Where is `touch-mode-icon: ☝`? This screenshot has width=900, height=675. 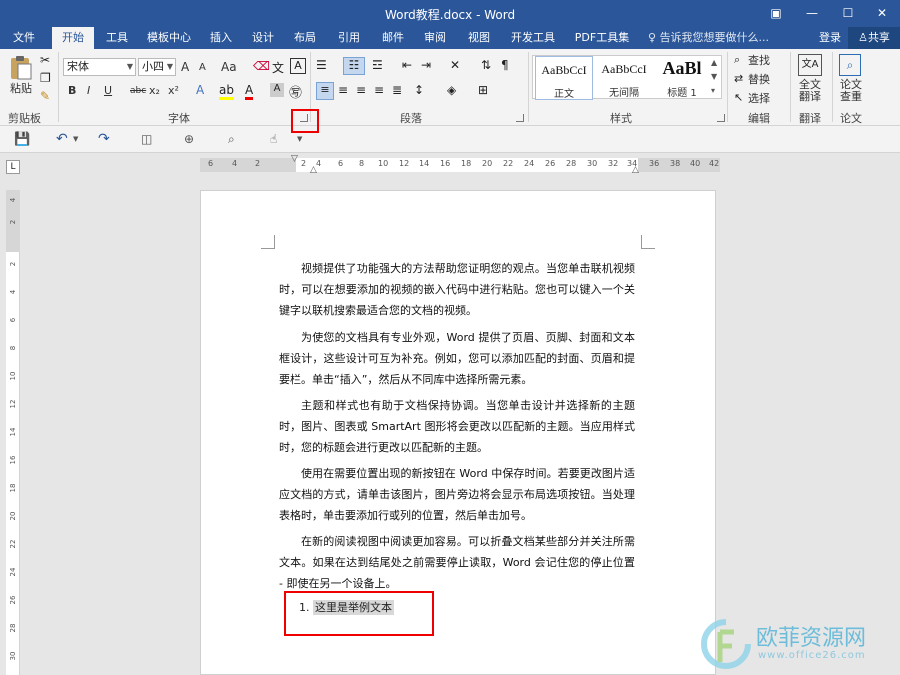 touch-mode-icon: ☝ is located at coordinates (273, 139).